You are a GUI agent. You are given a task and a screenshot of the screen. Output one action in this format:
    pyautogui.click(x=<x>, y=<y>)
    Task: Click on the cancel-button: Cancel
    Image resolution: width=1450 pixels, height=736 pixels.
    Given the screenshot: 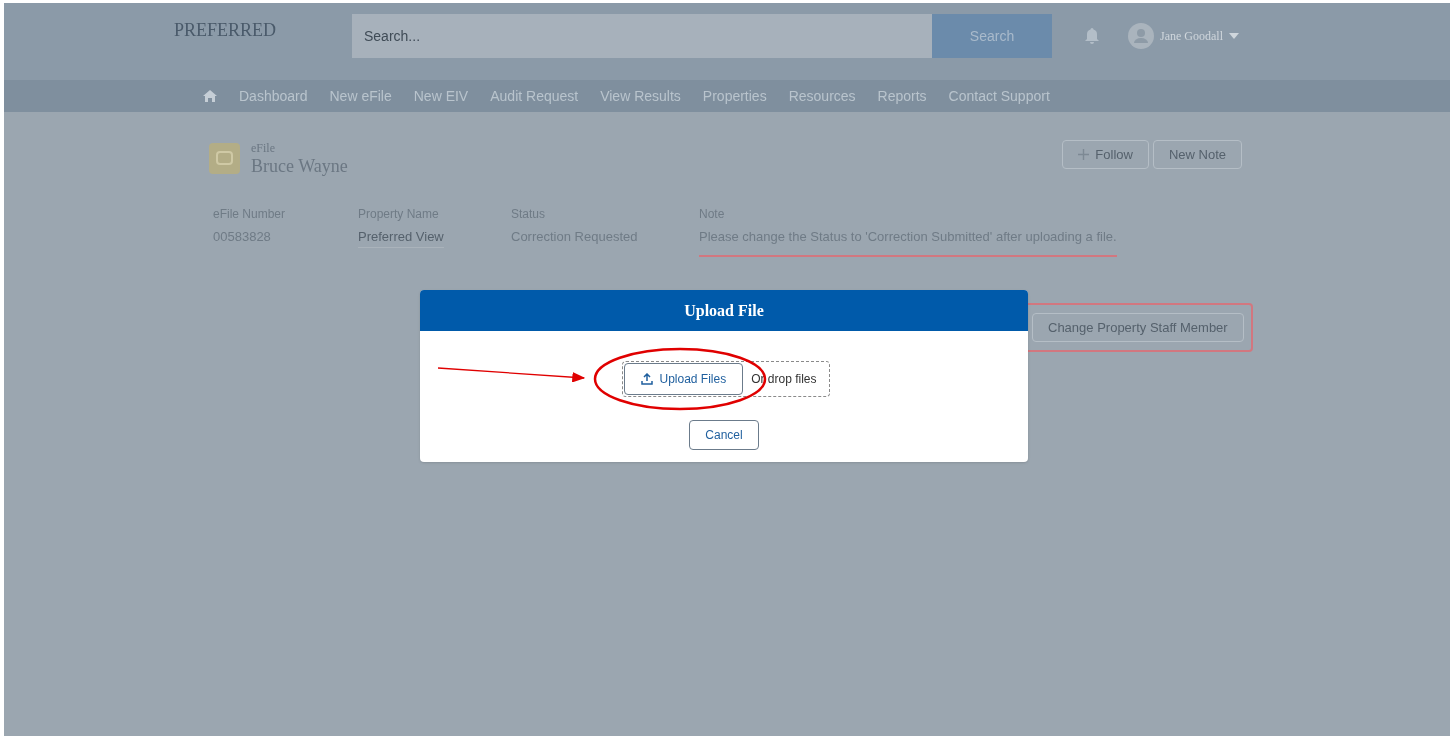 What is the action you would take?
    pyautogui.click(x=724, y=435)
    